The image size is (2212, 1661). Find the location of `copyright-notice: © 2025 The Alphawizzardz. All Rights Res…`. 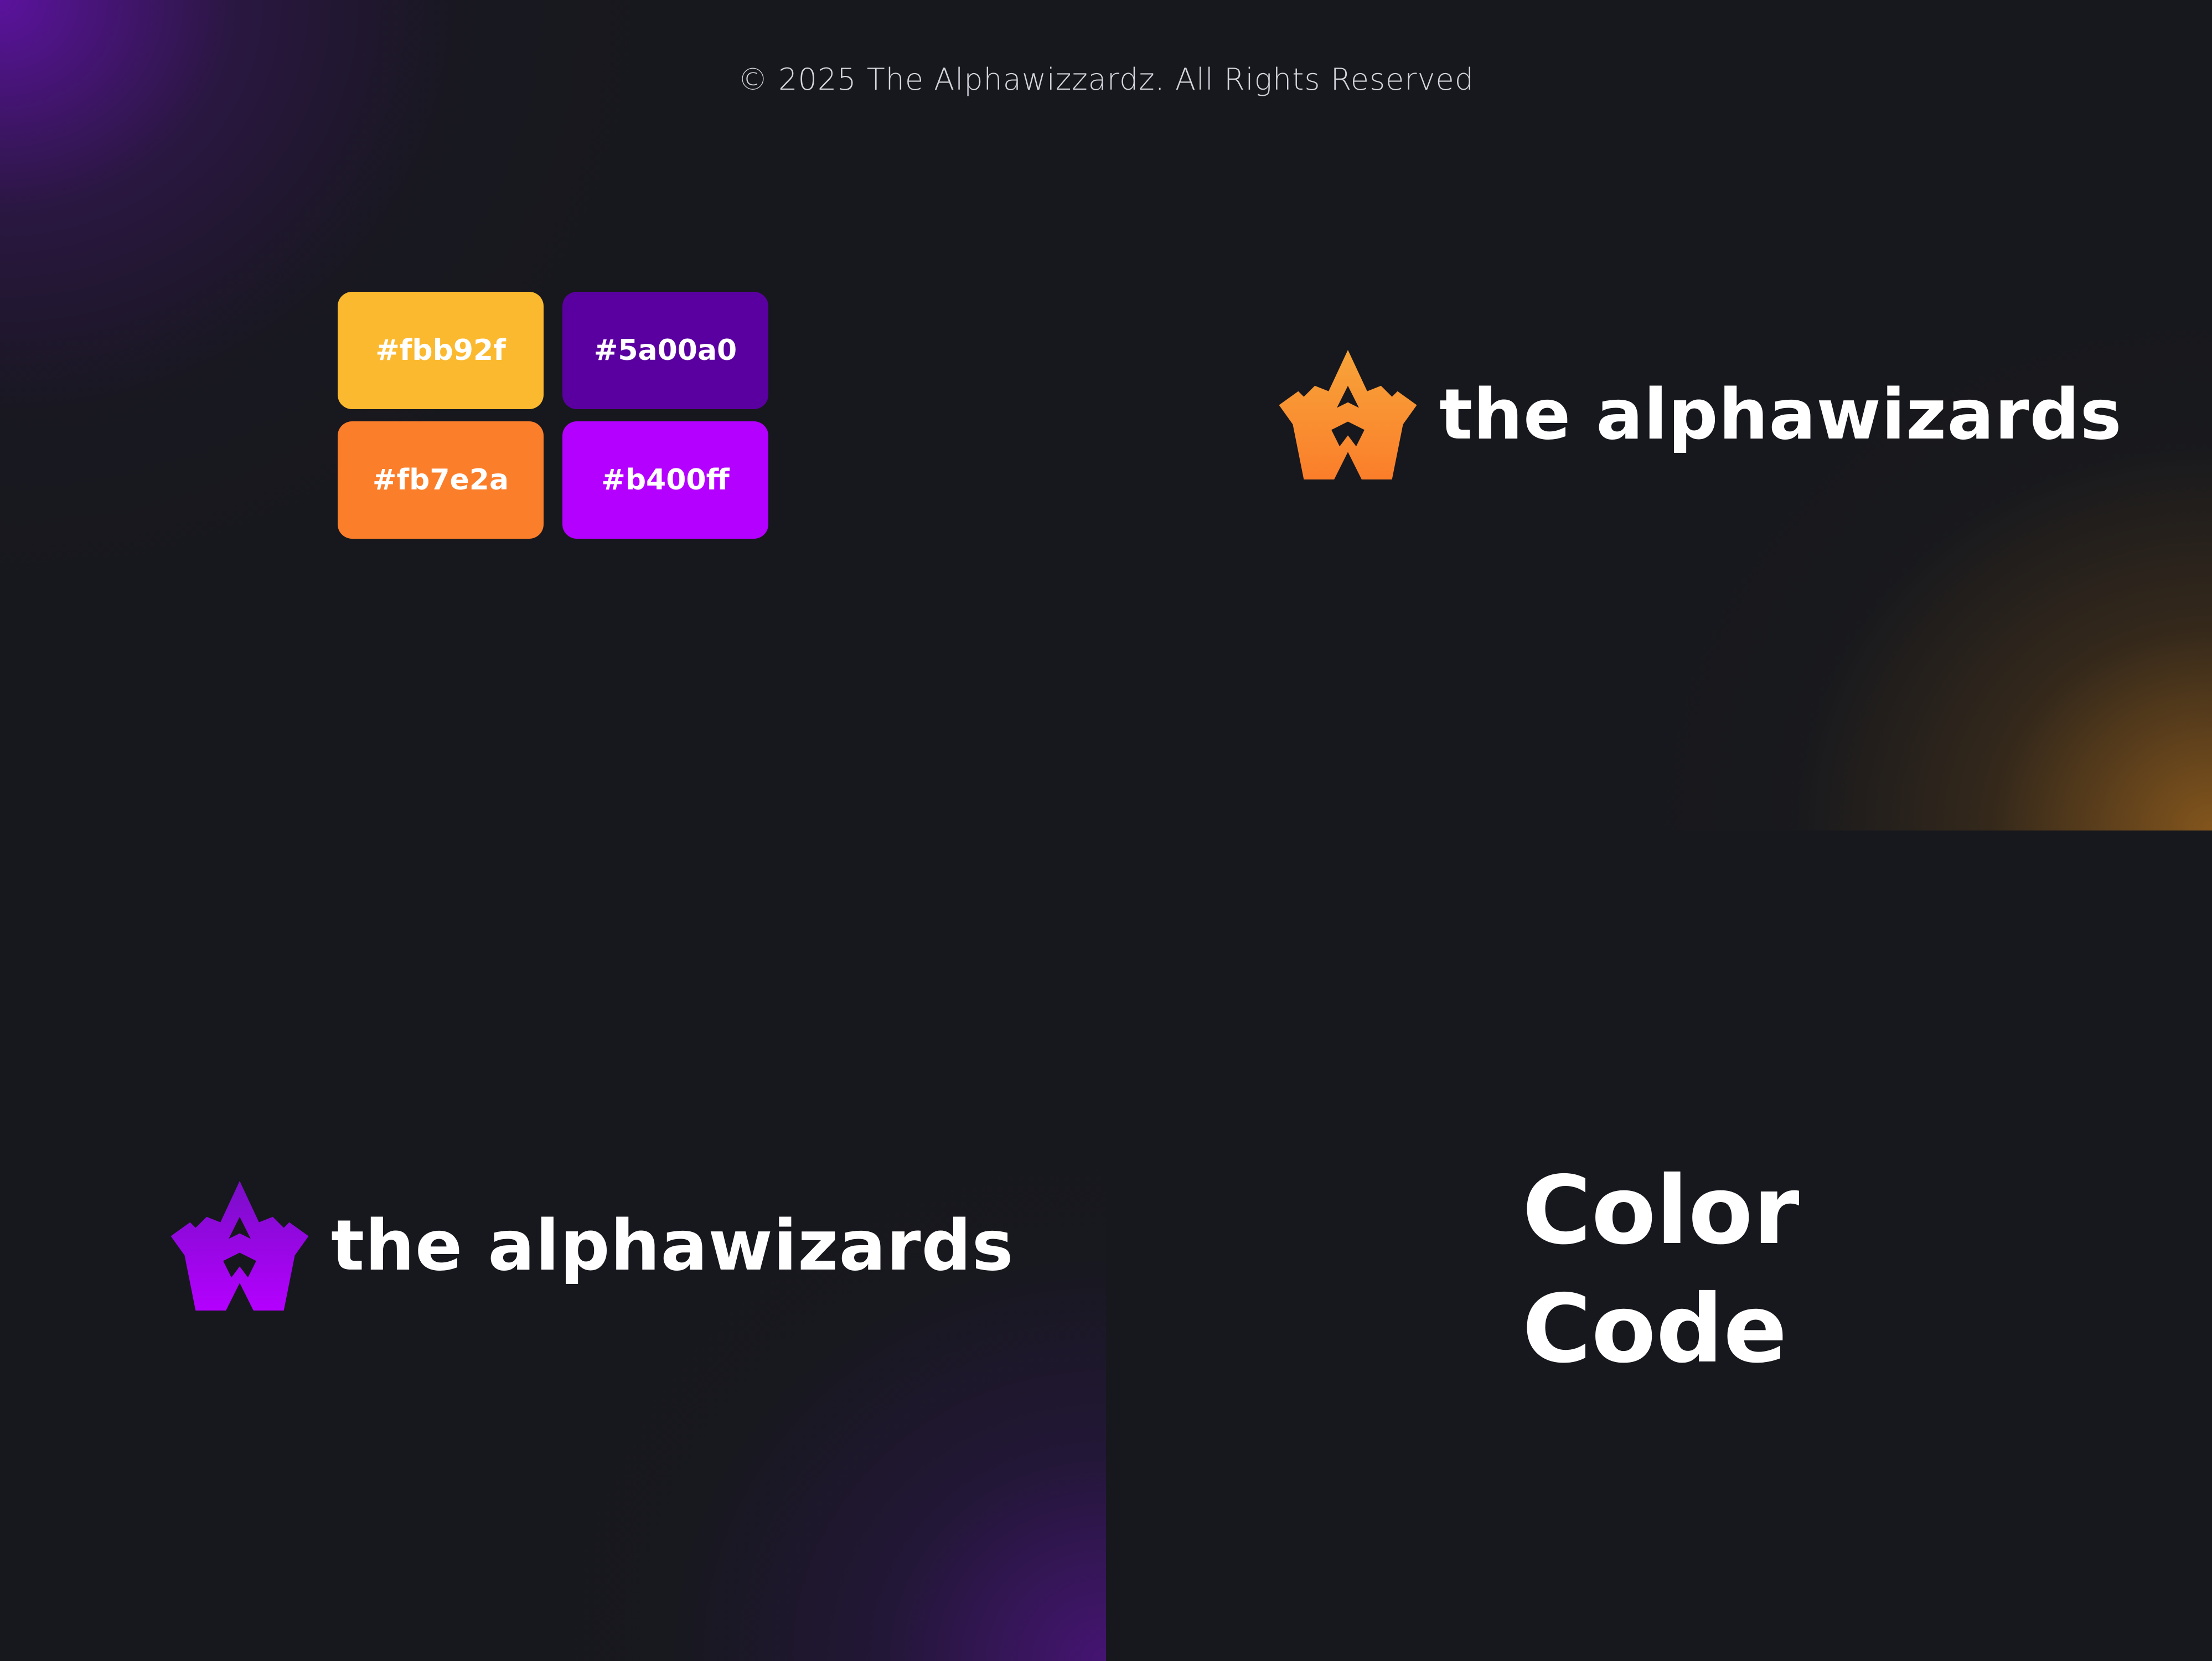

copyright-notice: © 2025 The Alphawizzardz. All Rights Res… is located at coordinates (1106, 79).